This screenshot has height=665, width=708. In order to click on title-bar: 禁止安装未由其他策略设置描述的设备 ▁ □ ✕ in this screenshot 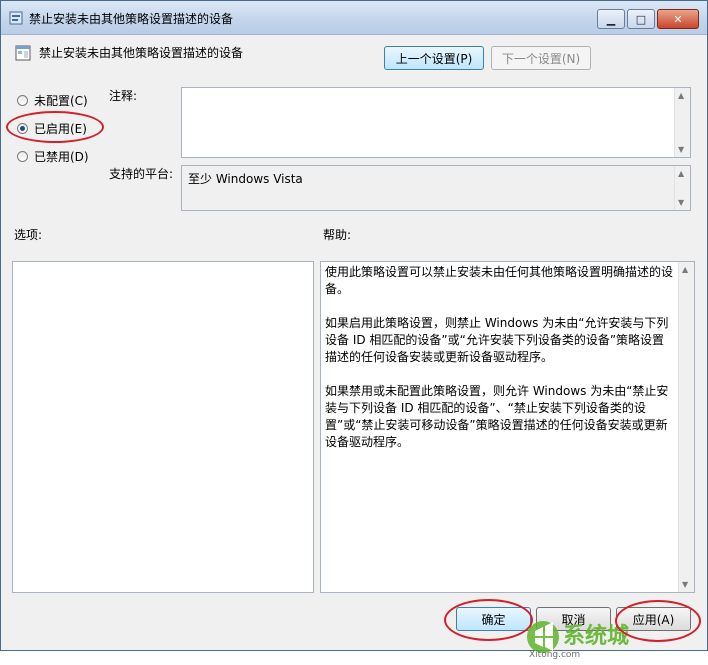, I will do `click(354, 18)`.